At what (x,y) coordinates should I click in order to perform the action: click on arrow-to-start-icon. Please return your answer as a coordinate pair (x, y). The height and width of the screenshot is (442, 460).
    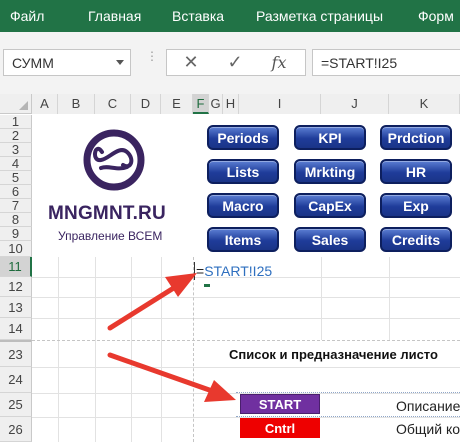
    Looking at the image, I should click on (171, 377).